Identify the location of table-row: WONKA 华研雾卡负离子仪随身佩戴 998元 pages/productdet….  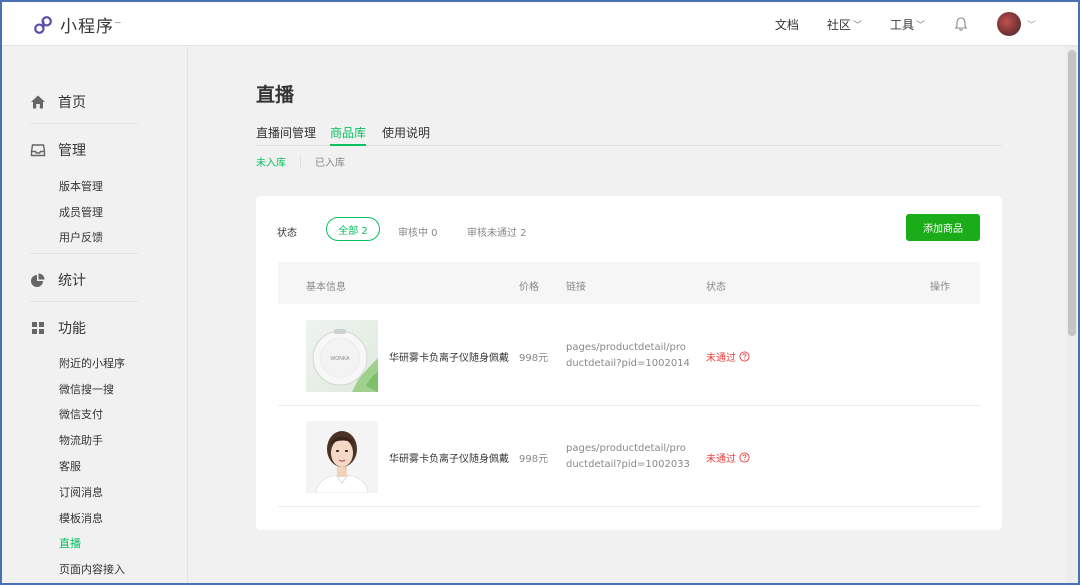
(629, 356).